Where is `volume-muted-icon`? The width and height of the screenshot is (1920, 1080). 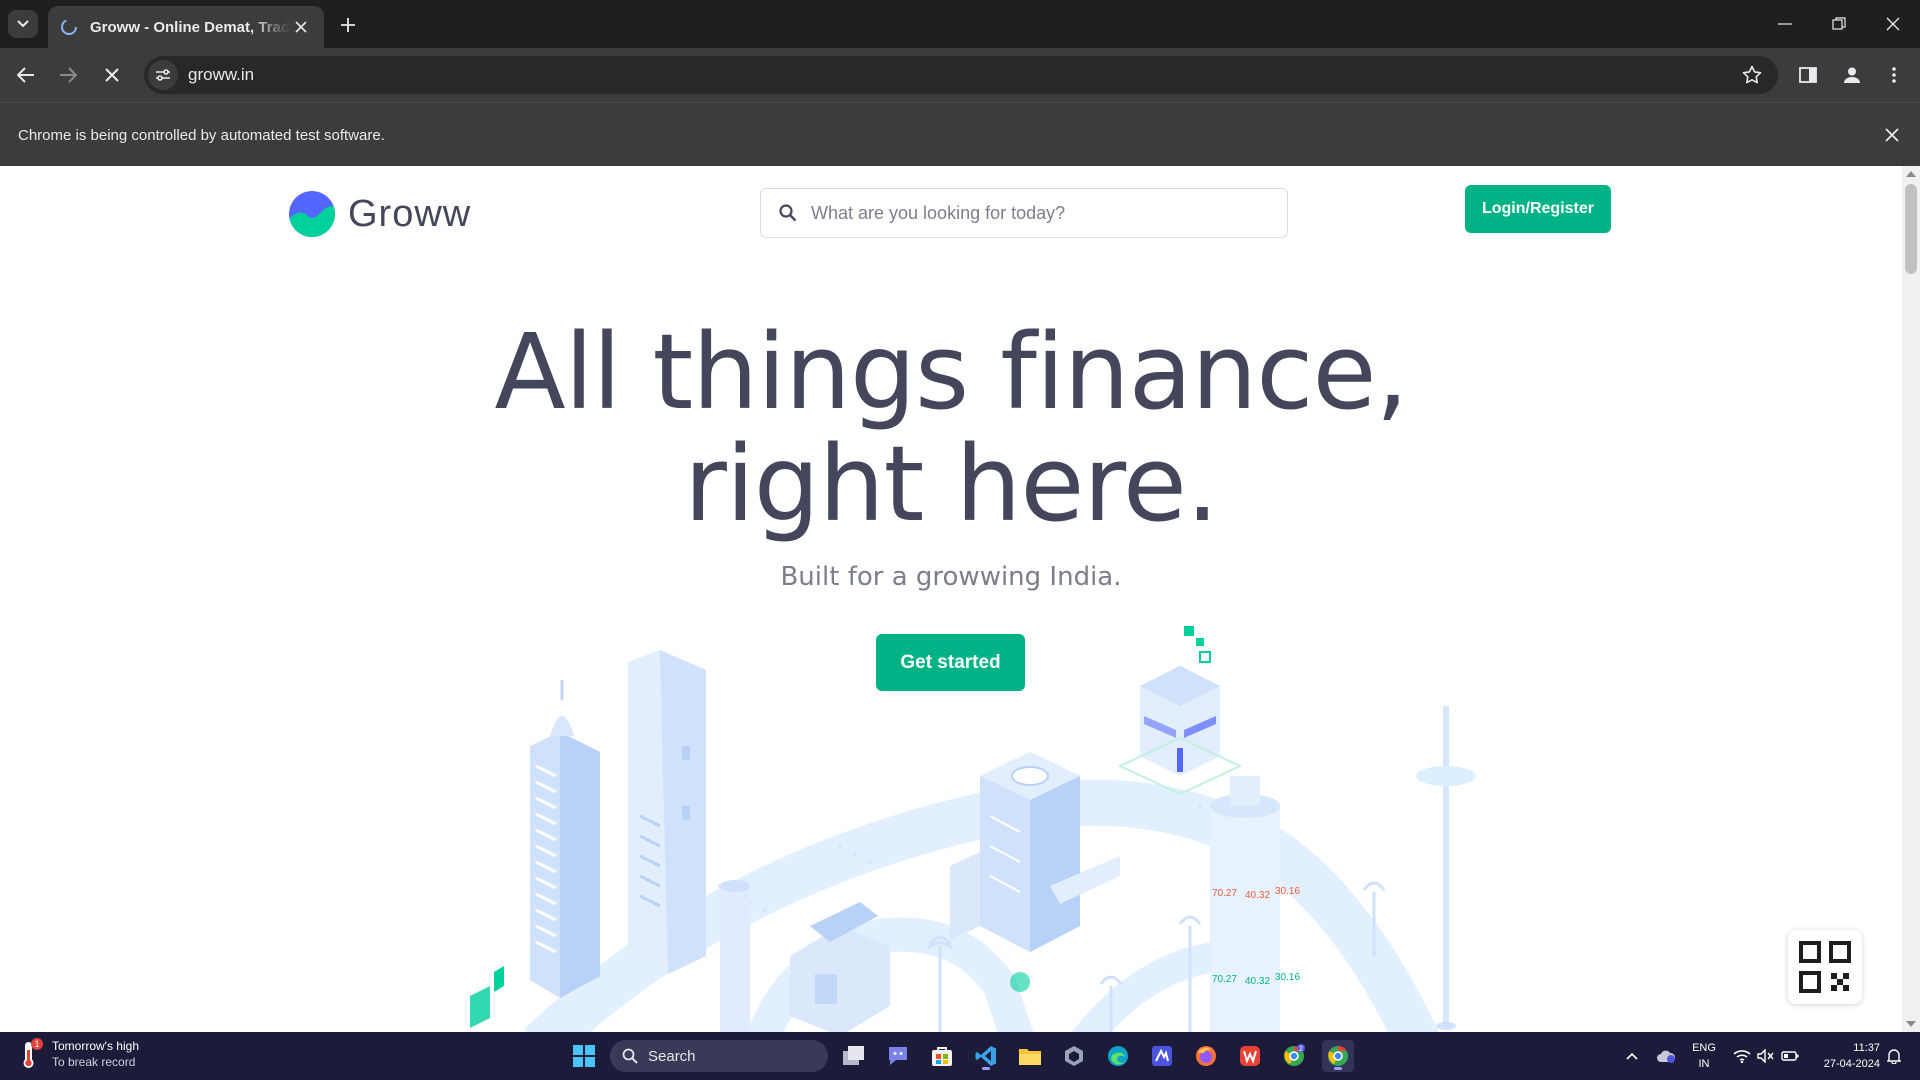
volume-muted-icon is located at coordinates (1765, 1056).